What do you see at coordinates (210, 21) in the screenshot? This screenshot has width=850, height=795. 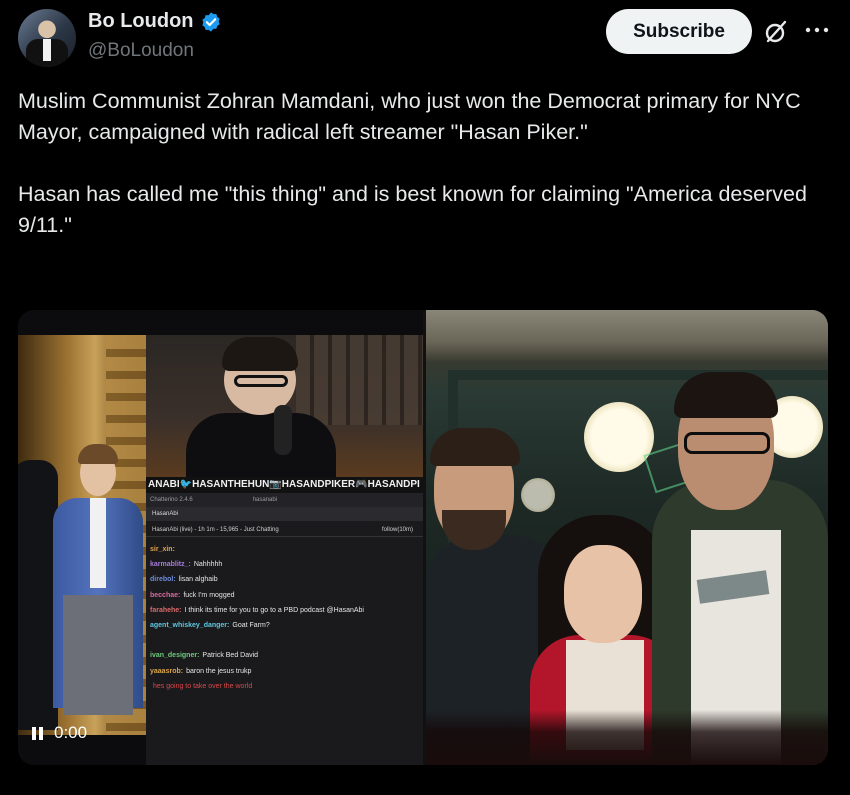 I see `verified-badge-icon` at bounding box center [210, 21].